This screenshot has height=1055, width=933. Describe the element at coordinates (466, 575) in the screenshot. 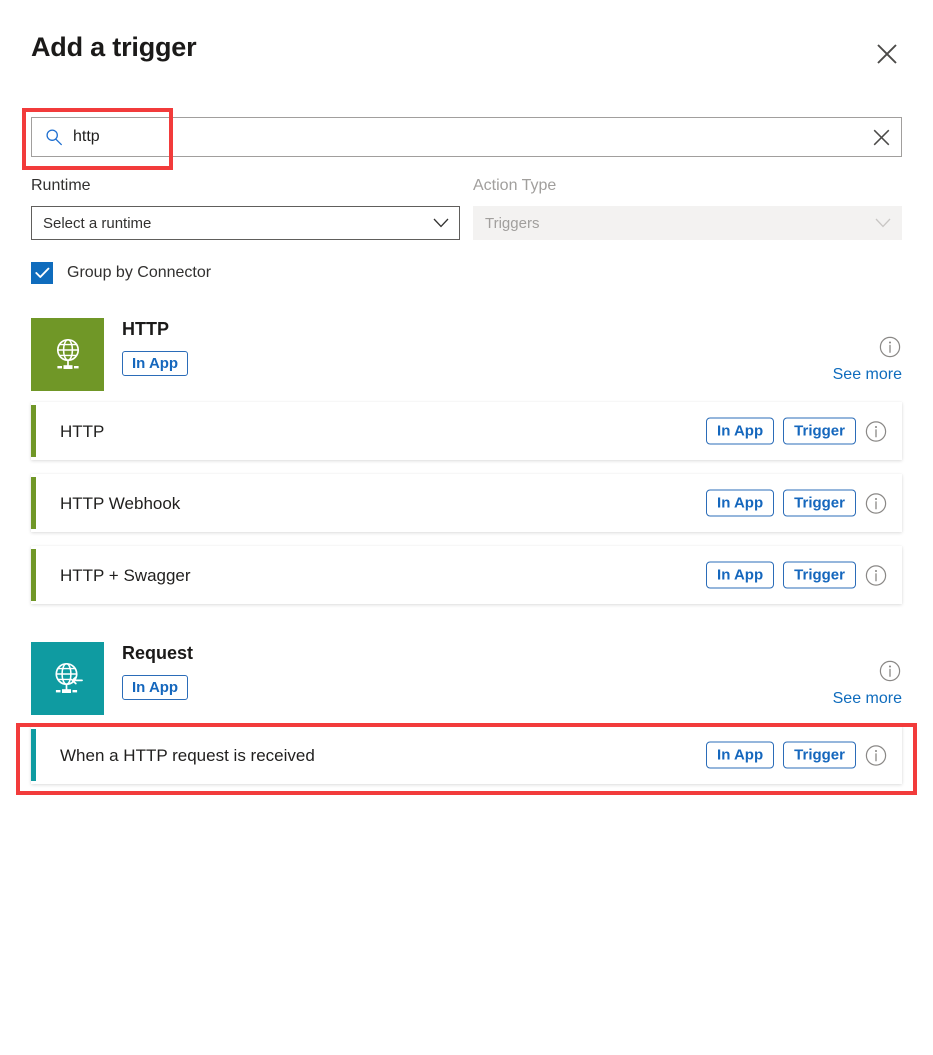

I see `operation-row: HTTP + Swagger In App Trigger` at that location.